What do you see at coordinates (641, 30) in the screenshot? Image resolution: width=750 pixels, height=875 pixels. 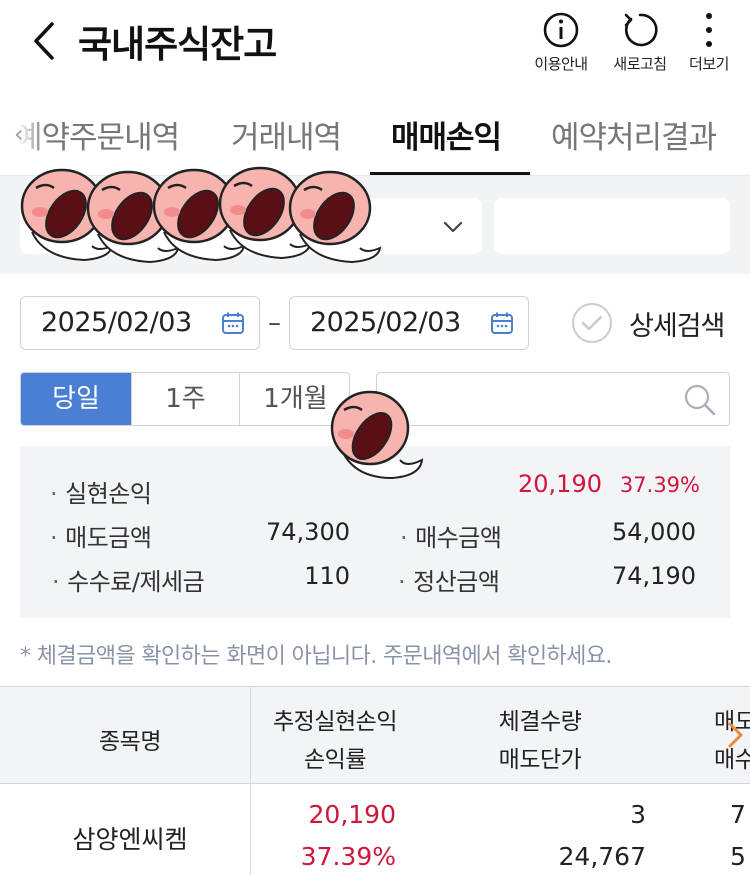 I see `refresh-icon` at bounding box center [641, 30].